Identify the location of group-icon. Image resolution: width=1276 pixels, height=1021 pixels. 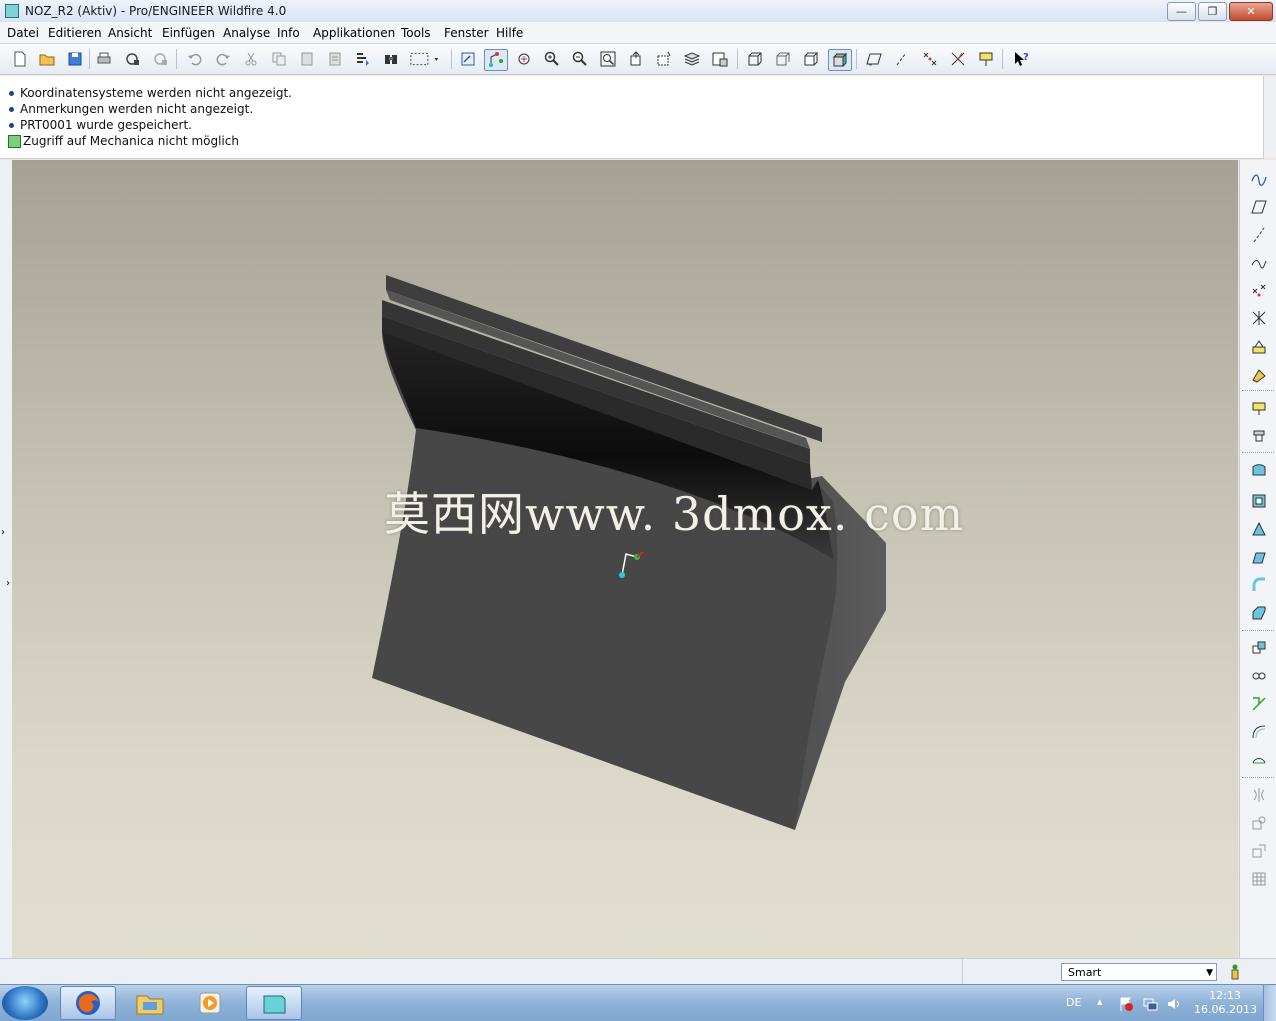
(1259, 648).